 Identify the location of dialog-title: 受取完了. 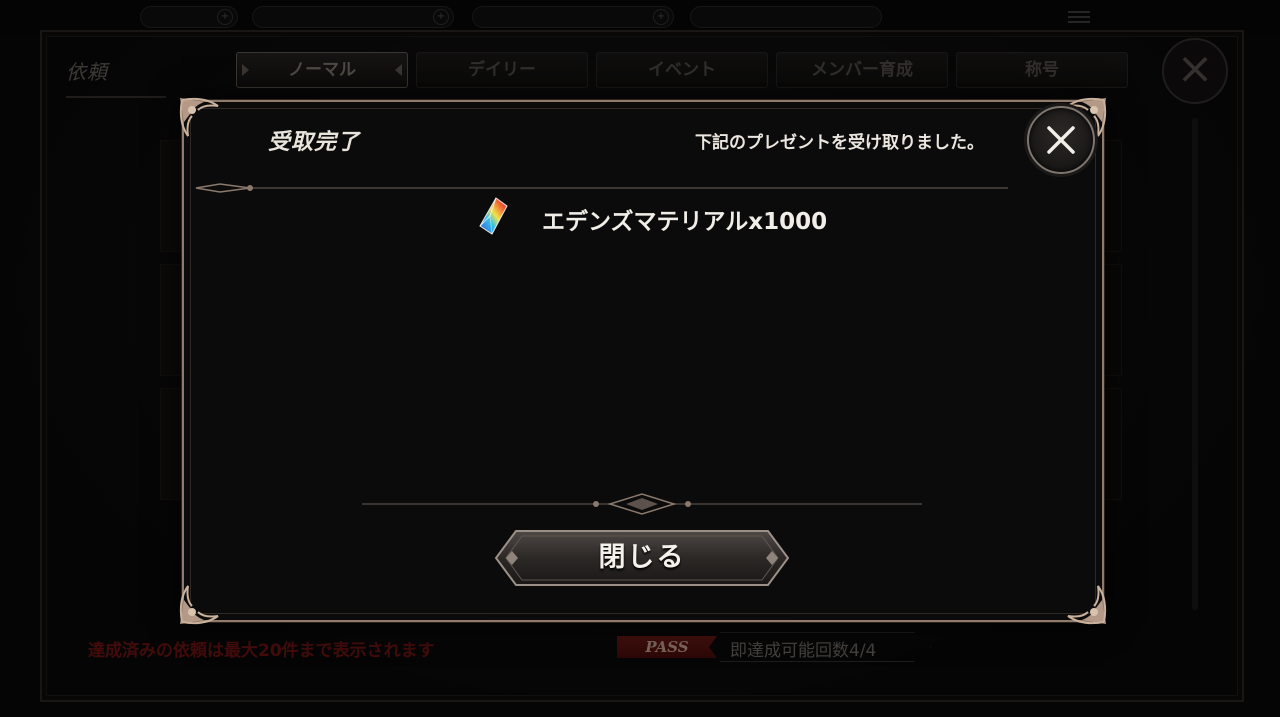
(314, 142).